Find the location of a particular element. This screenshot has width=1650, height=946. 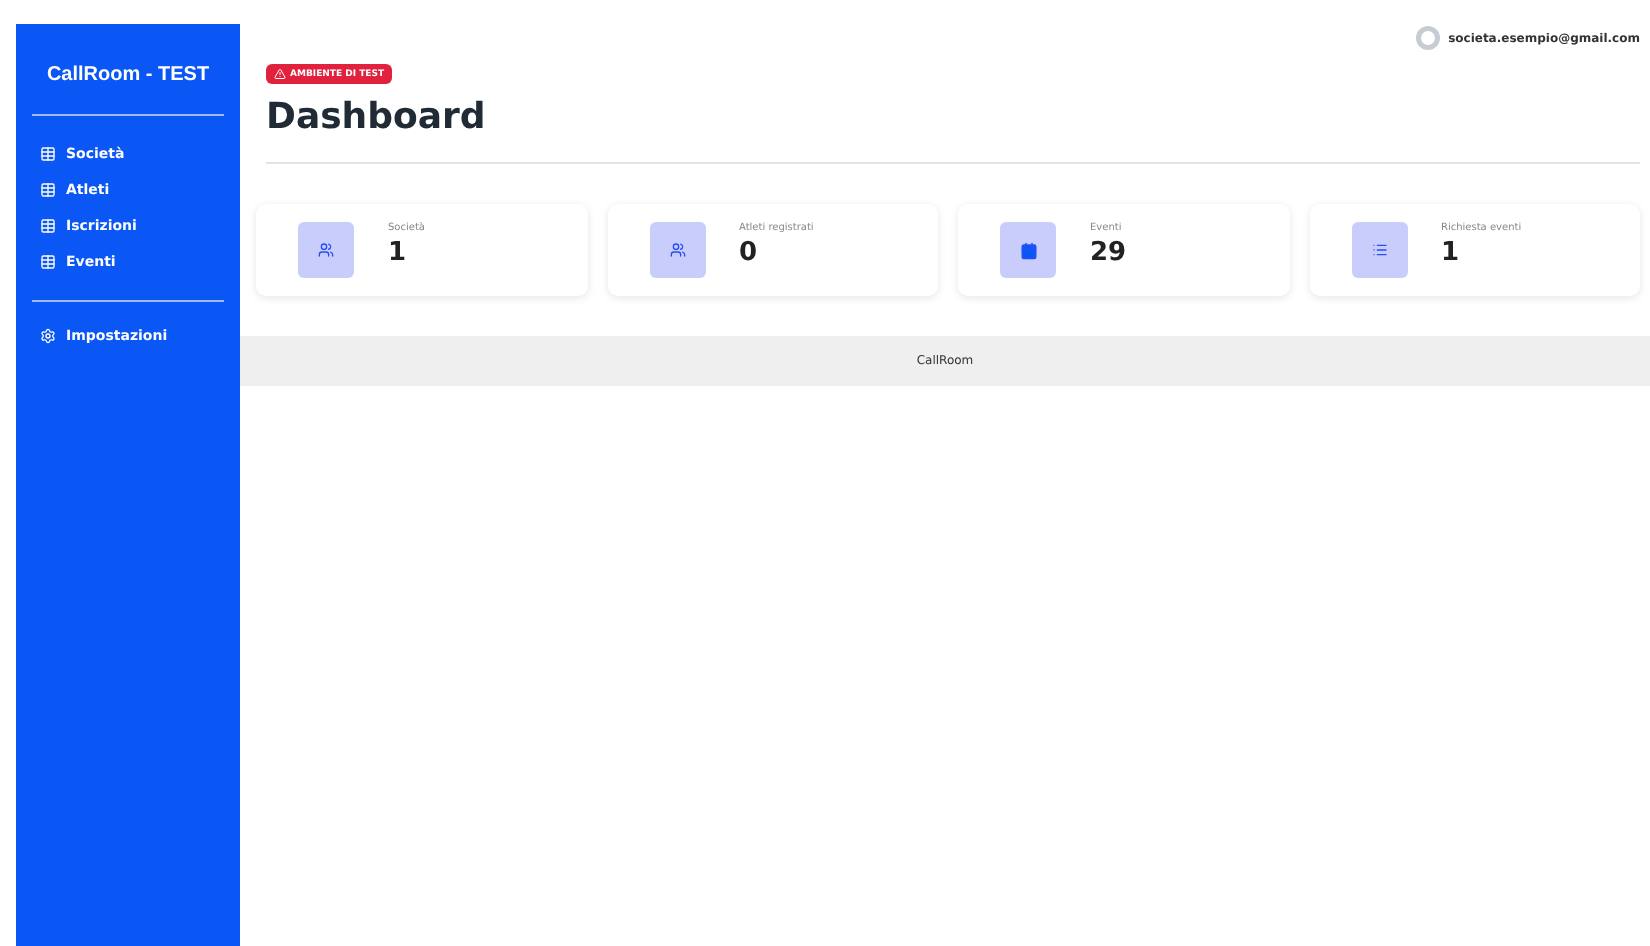

stat-value: 0 is located at coordinates (749, 252).